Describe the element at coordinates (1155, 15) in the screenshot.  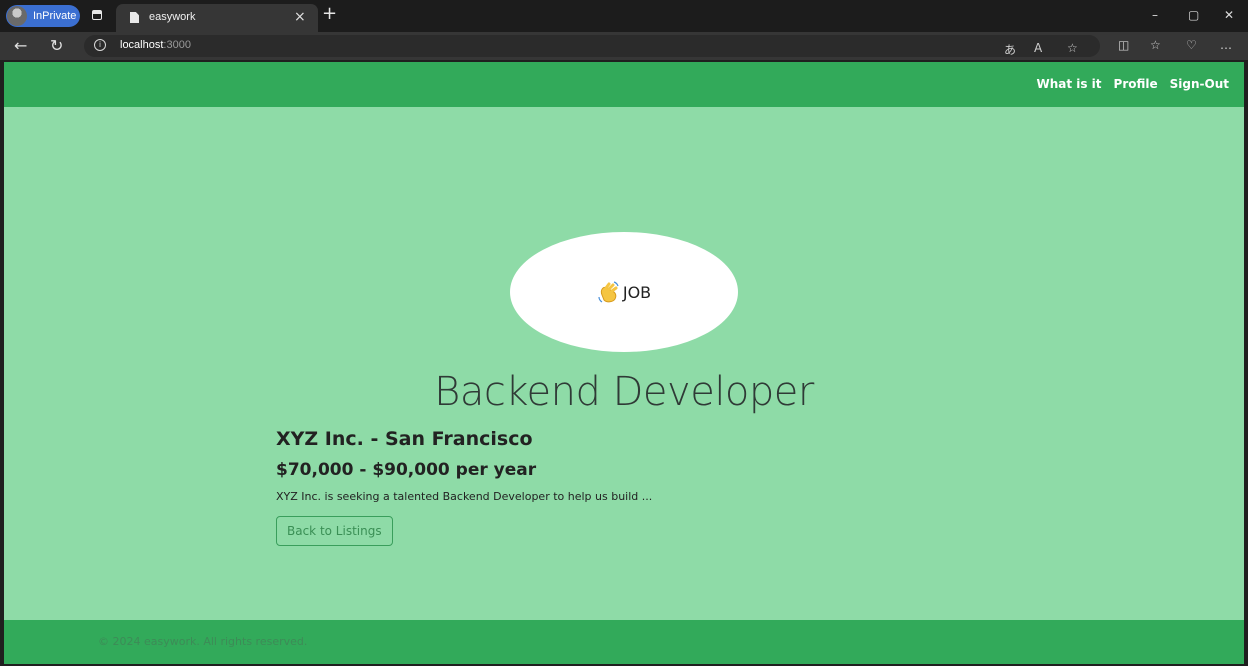
I see `minimize-icon: –` at that location.